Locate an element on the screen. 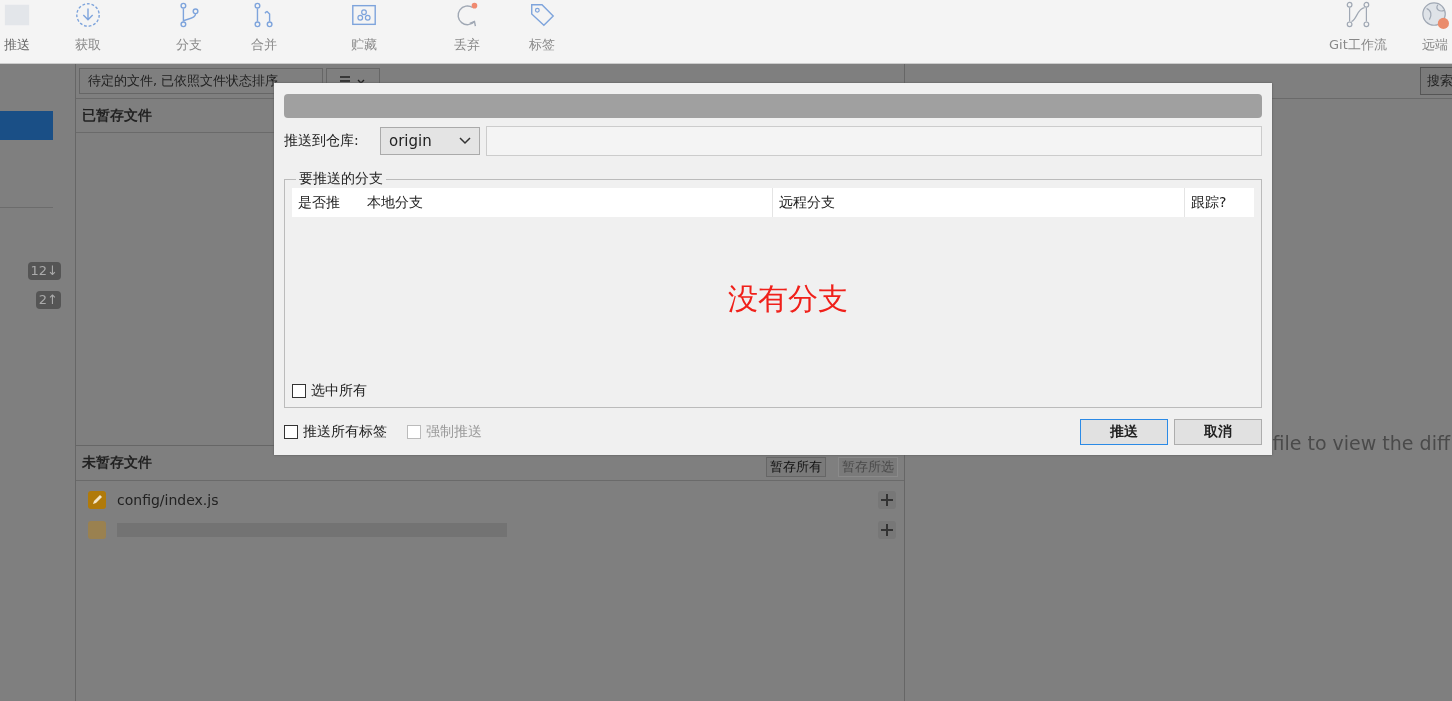 The height and width of the screenshot is (701, 1452). repo-select: origin is located at coordinates (430, 141).